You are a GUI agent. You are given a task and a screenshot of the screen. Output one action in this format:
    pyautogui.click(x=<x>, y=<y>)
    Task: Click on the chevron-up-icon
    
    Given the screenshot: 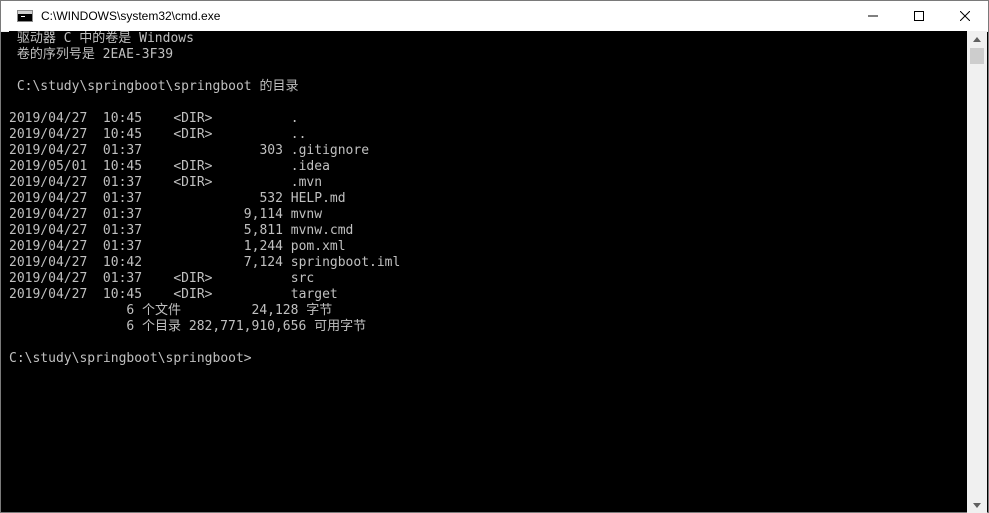 What is the action you would take?
    pyautogui.click(x=977, y=39)
    